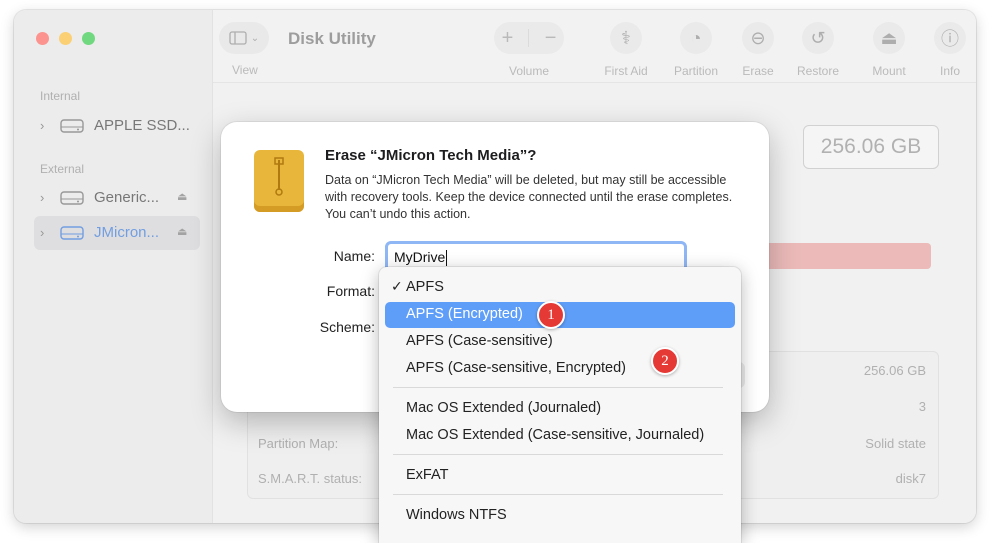  Describe the element at coordinates (425, 287) in the screenshot. I see `menu-item-label: APFS` at that location.